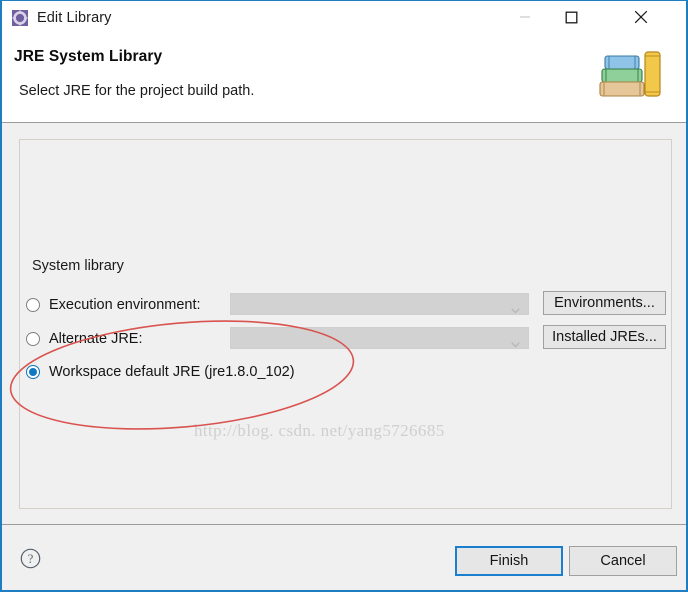 The width and height of the screenshot is (688, 592). What do you see at coordinates (20, 18) in the screenshot?
I see `library-gear-icon` at bounding box center [20, 18].